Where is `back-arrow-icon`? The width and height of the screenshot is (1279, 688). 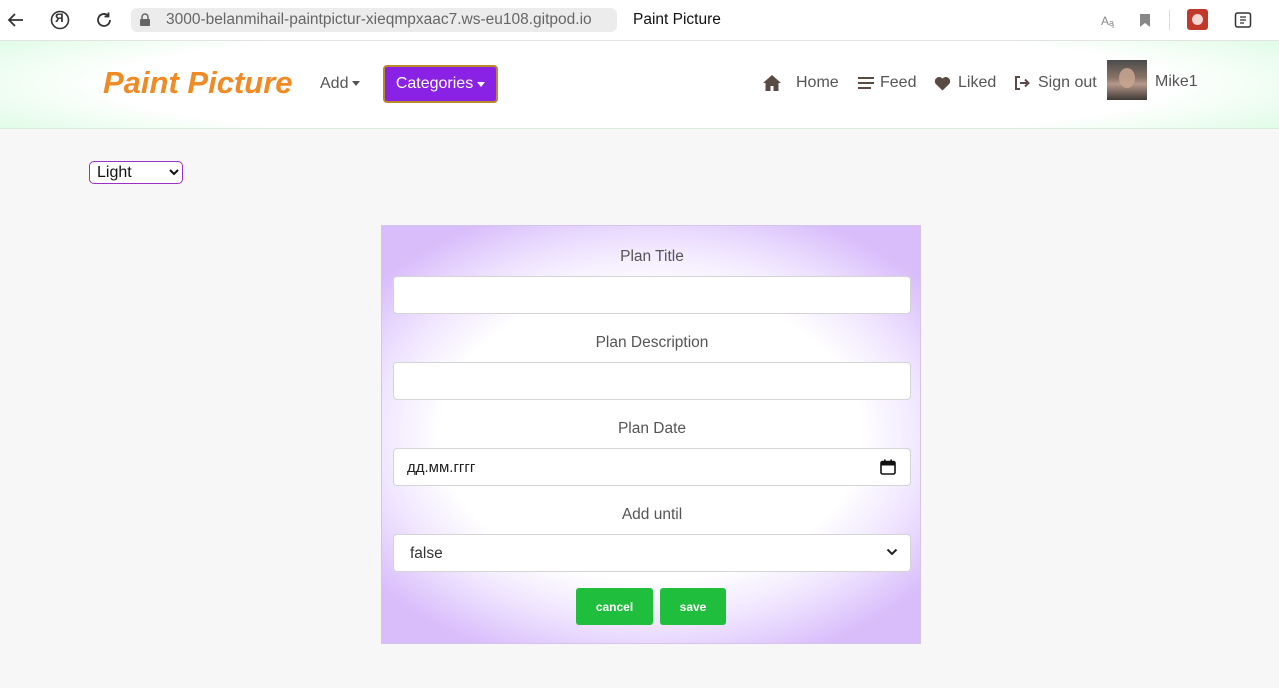
back-arrow-icon is located at coordinates (16, 20).